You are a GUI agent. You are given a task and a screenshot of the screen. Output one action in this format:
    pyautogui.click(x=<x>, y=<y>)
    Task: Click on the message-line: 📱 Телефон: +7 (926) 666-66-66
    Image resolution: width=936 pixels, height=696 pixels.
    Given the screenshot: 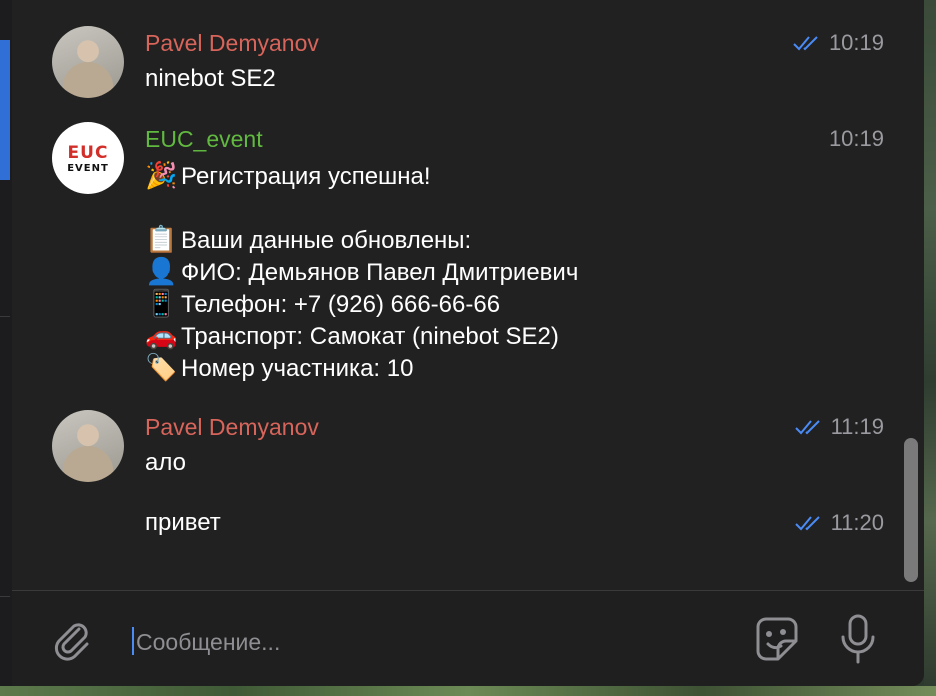 What is the action you would take?
    pyautogui.click(x=322, y=304)
    